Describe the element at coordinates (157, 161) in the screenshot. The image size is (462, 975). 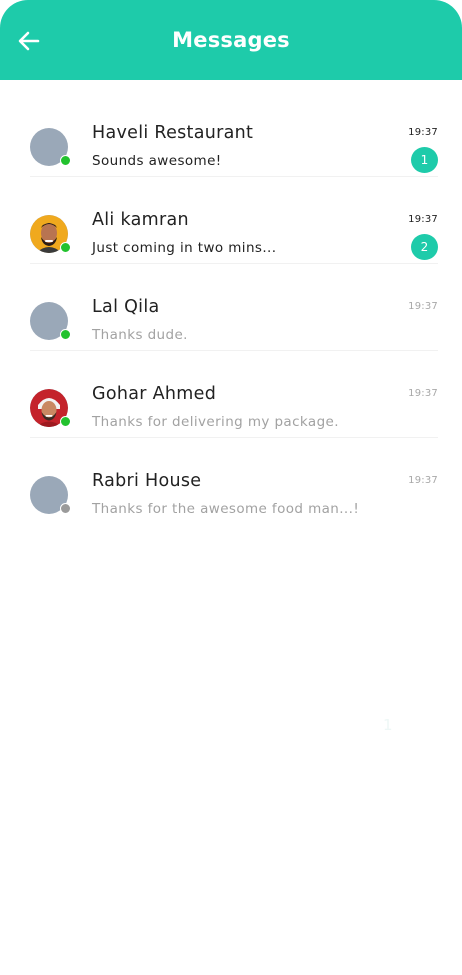
I see `message-preview: Sounds awesome!` at that location.